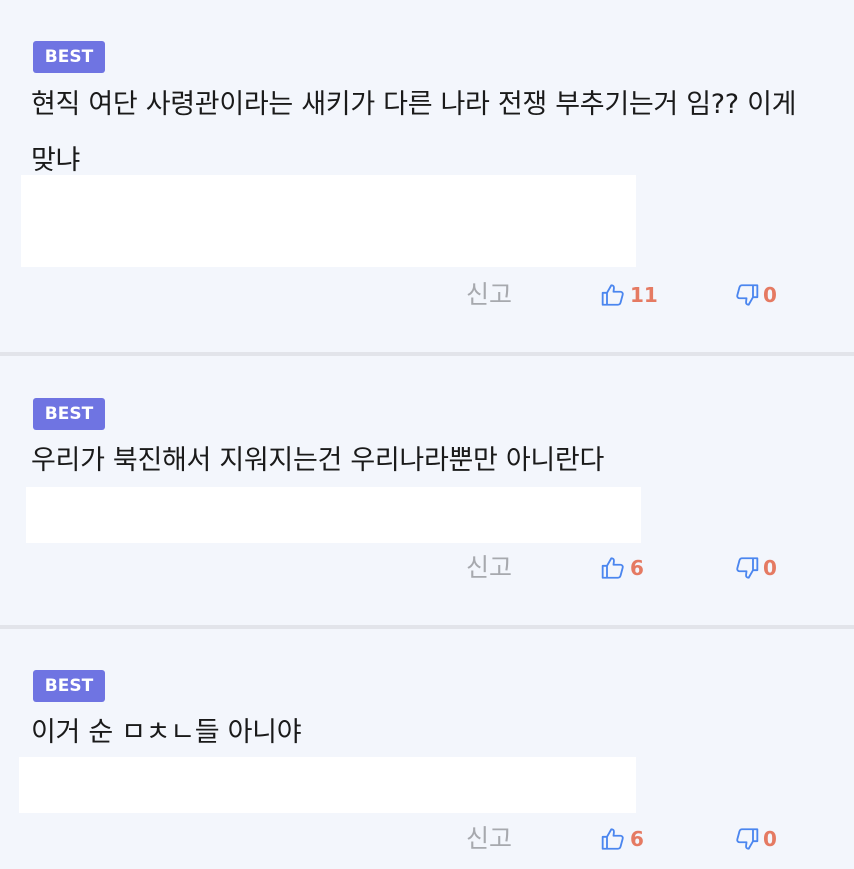 Image resolution: width=854 pixels, height=869 pixels. Describe the element at coordinates (644, 295) in the screenshot. I see `like-count: 11` at that location.